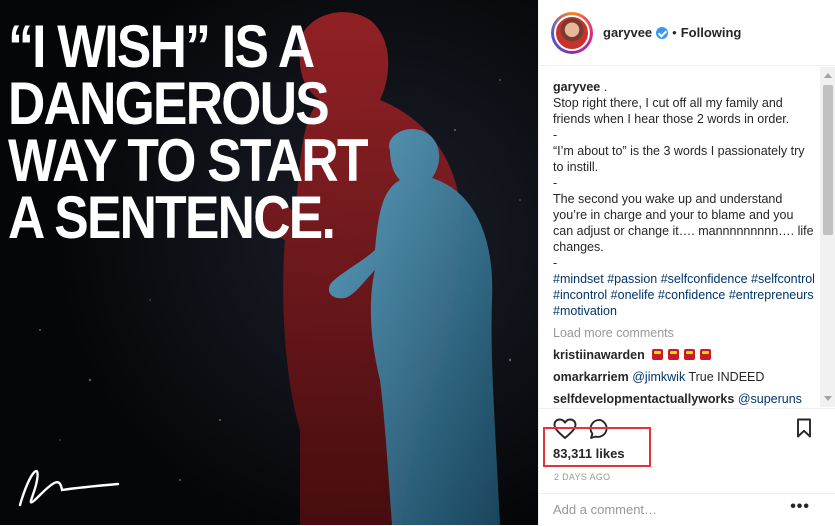 Image resolution: width=835 pixels, height=526 pixels. What do you see at coordinates (770, 399) in the screenshot?
I see `comment-mention: @superuns` at bounding box center [770, 399].